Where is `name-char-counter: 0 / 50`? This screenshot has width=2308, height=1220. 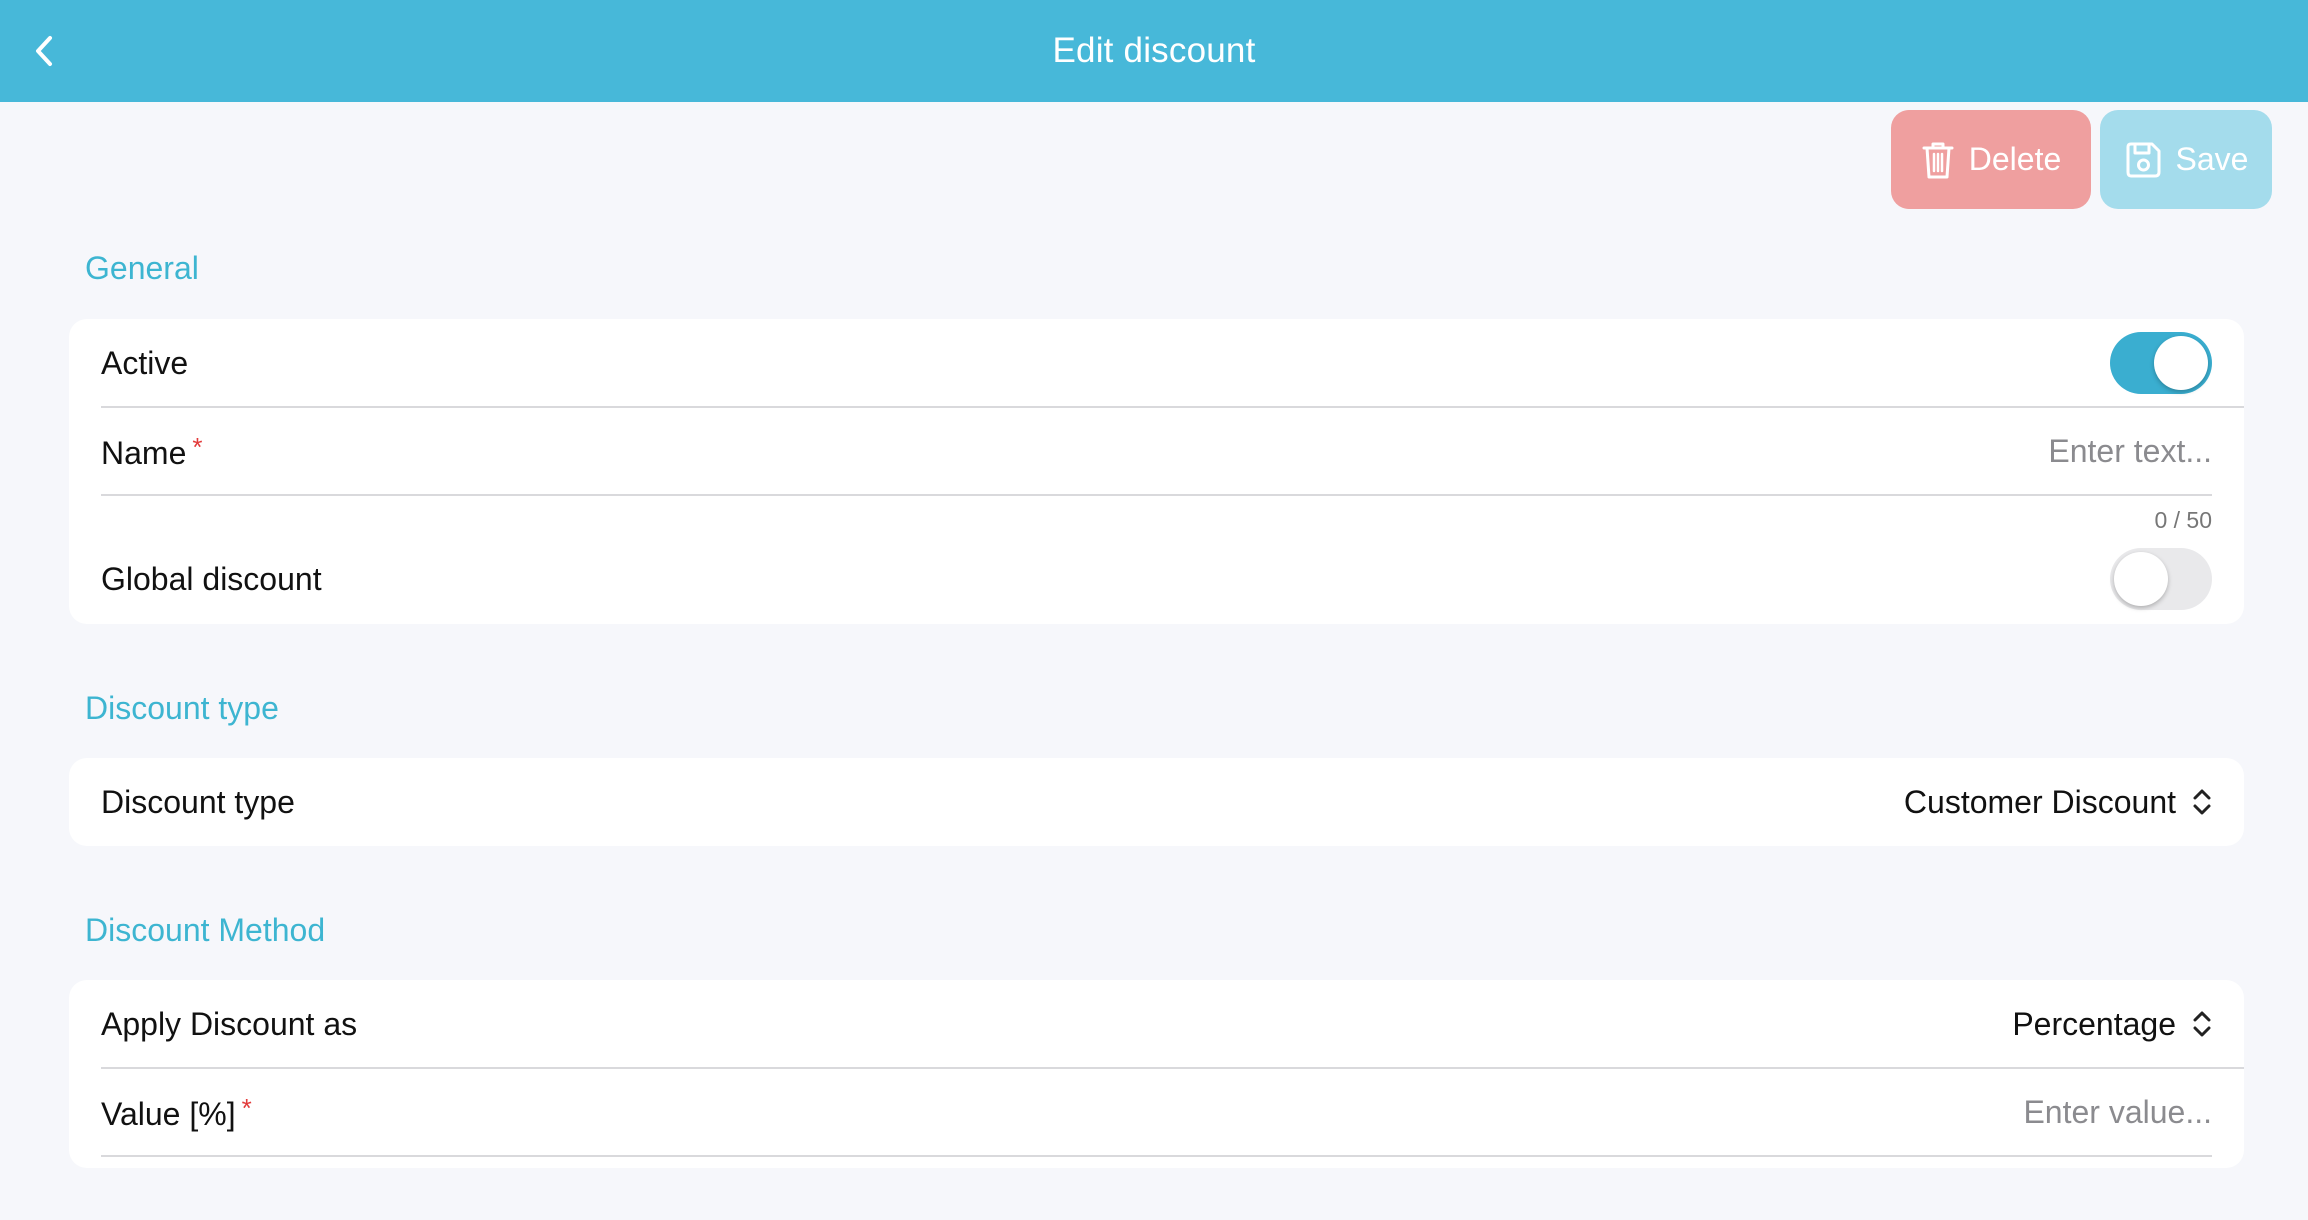
name-char-counter: 0 / 50 is located at coordinates (2183, 520).